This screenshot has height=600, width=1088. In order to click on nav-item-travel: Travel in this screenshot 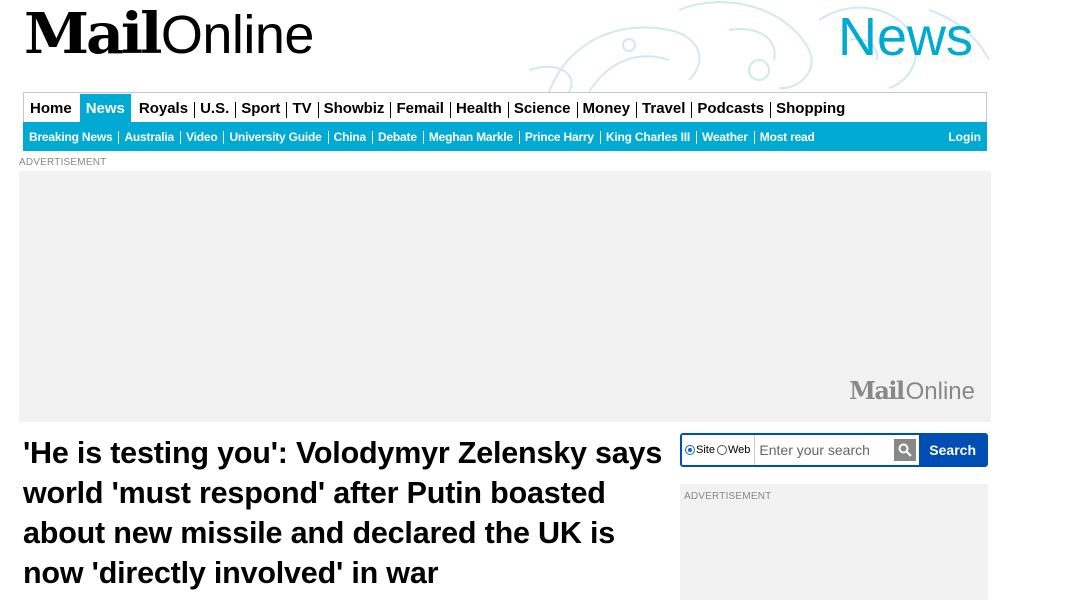, I will do `click(663, 108)`.